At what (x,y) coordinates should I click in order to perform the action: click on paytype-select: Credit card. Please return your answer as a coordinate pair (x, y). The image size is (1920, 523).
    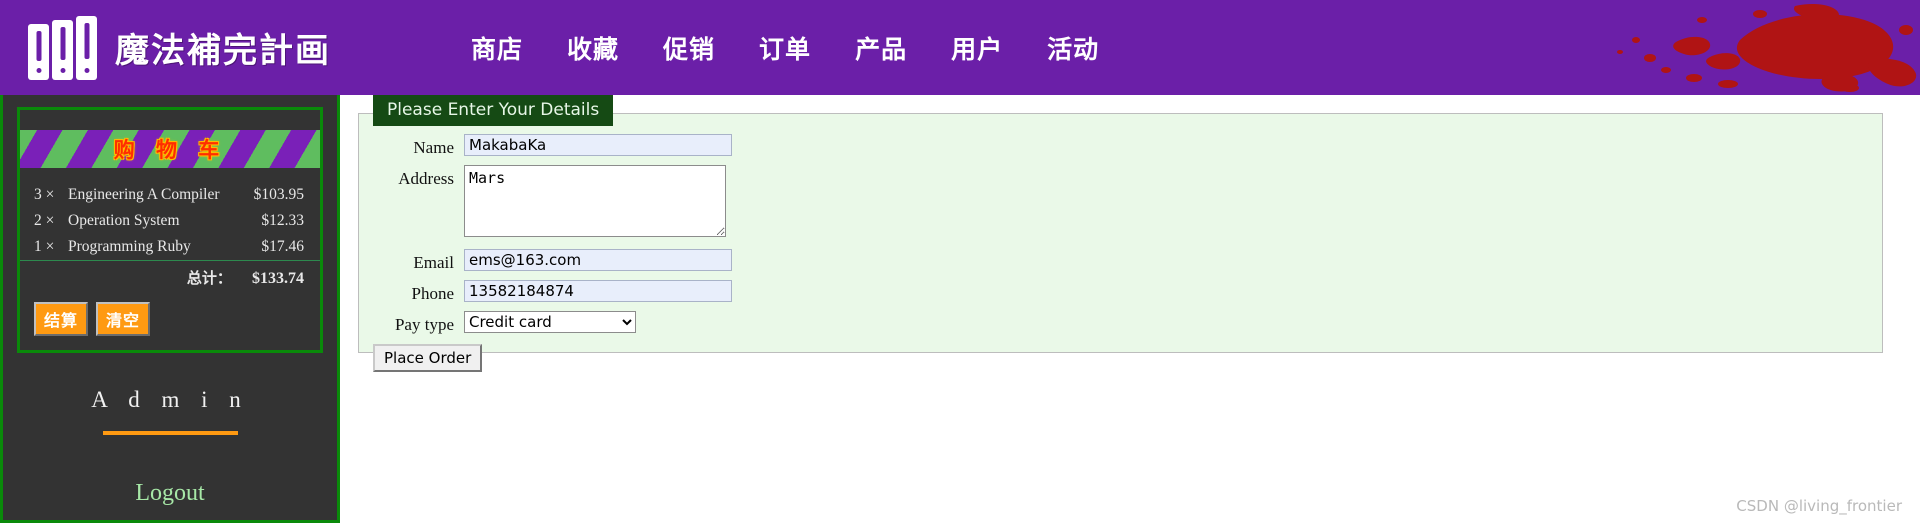
    Looking at the image, I should click on (550, 322).